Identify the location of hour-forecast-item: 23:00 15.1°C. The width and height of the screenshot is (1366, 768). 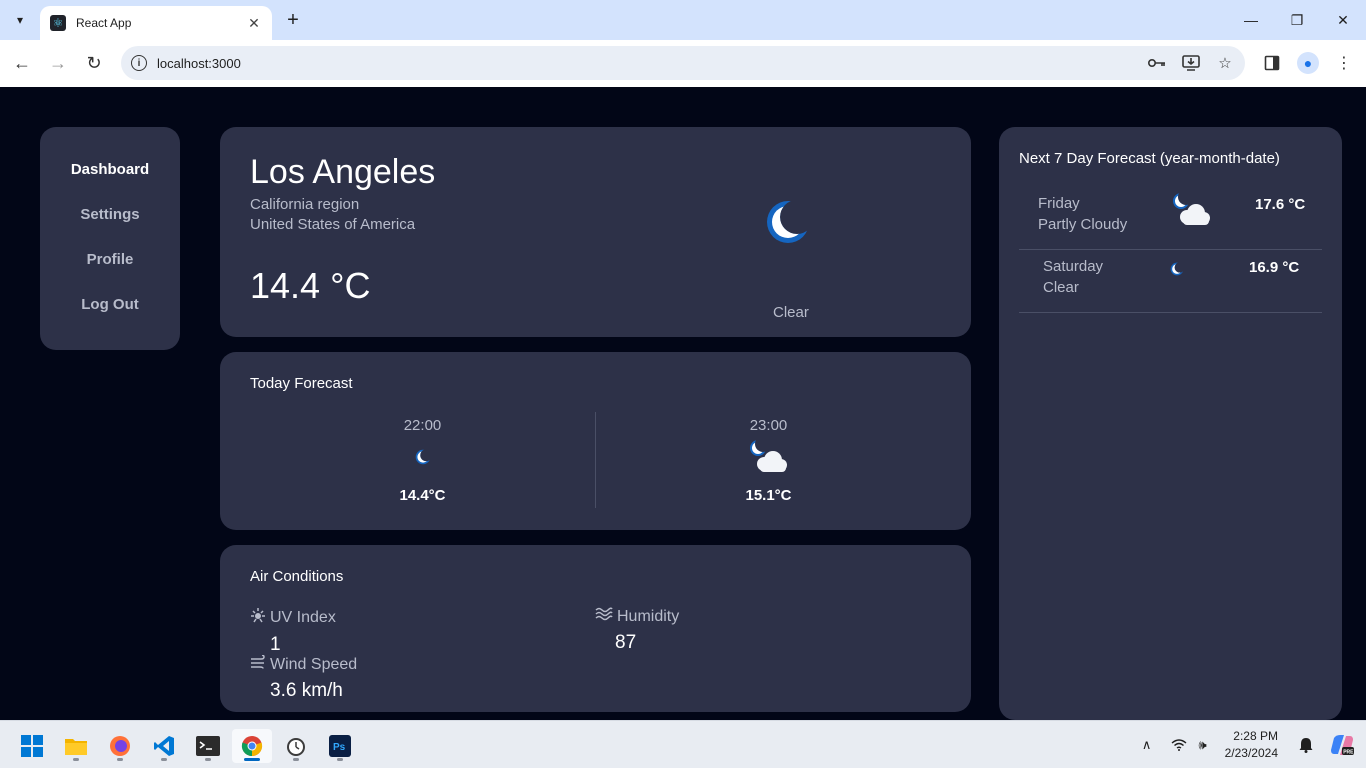
(768, 460).